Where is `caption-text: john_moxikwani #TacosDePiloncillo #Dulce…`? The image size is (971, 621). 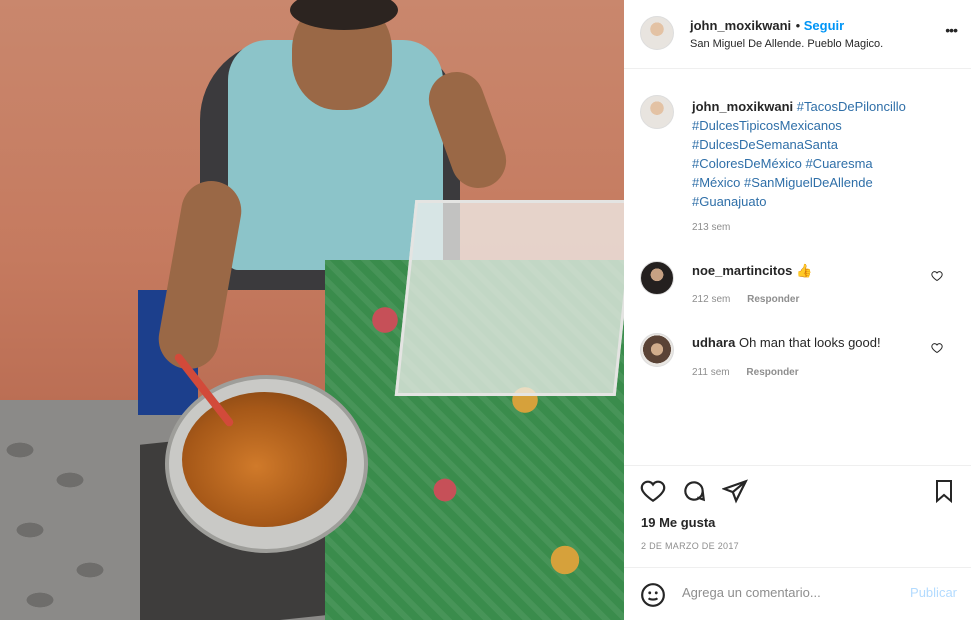 caption-text: john_moxikwani #TacosDePiloncillo #Dulce… is located at coordinates (824, 154).